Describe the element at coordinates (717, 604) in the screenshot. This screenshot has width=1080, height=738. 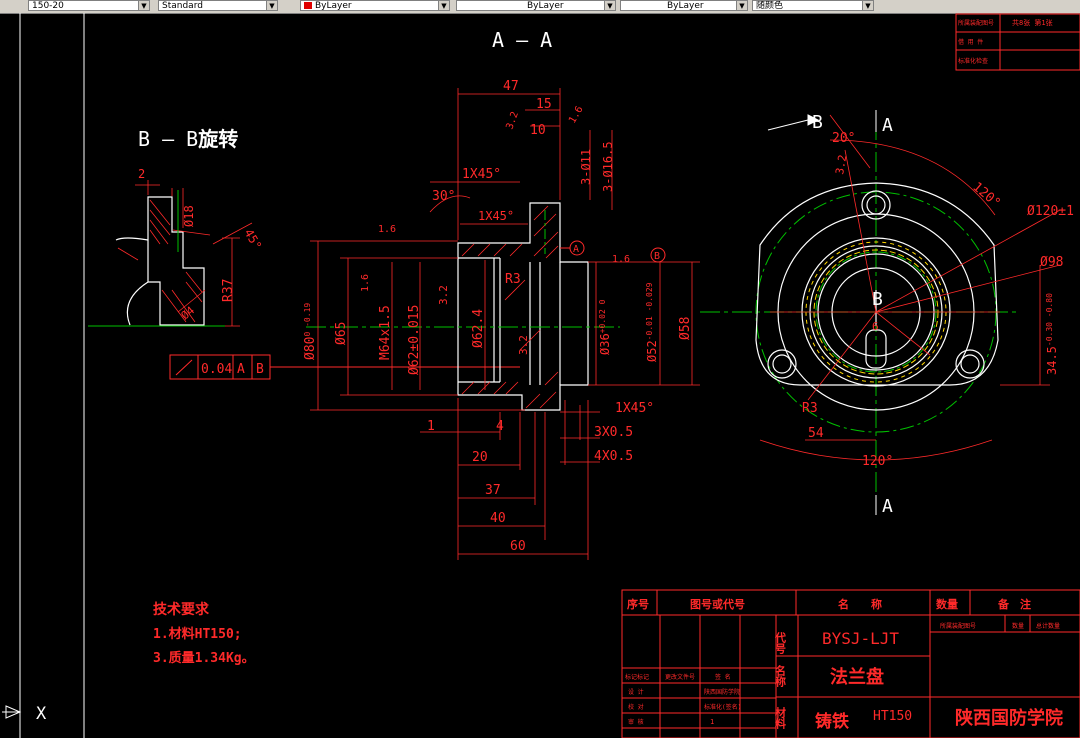
I see `tb-col-code: 图号或代号` at that location.